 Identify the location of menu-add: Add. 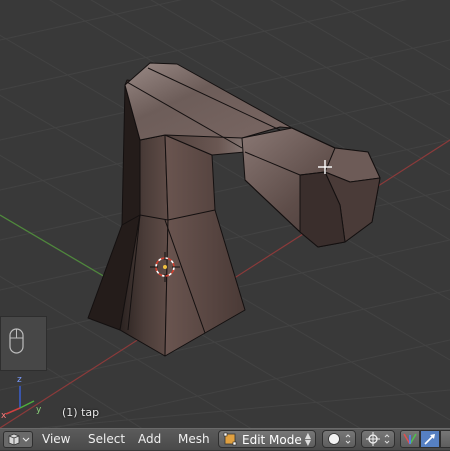
(149, 439).